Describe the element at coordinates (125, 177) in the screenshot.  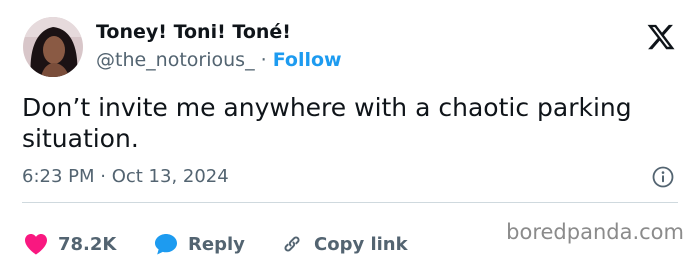
I see `tweet-timestamp: 6:23 PM · Oct 13, 2024` at that location.